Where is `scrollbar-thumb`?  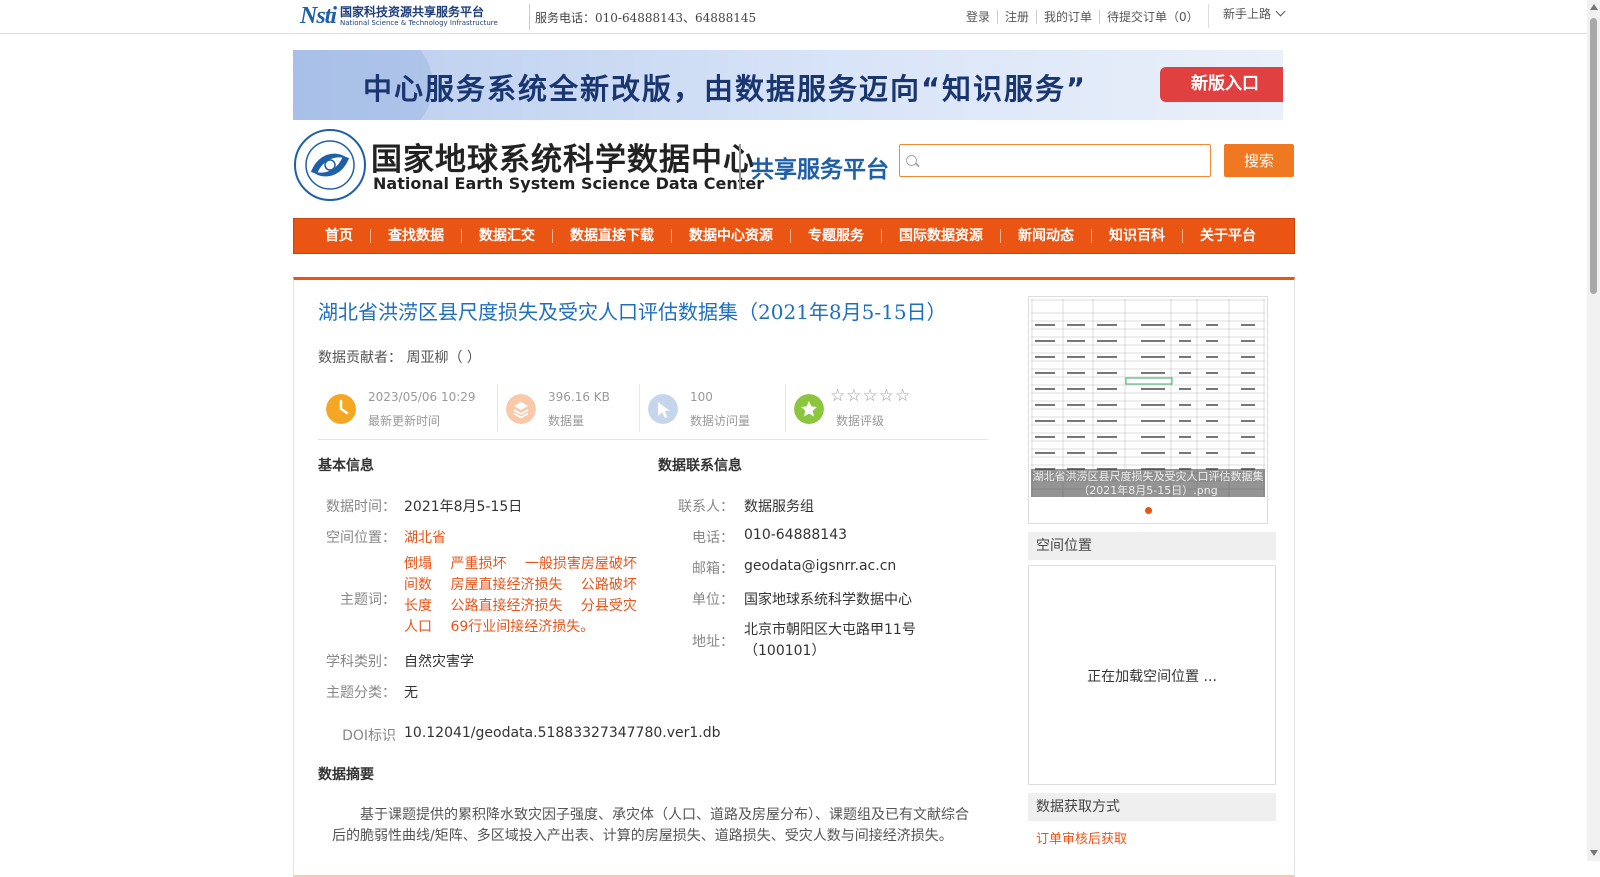
scrollbar-thumb is located at coordinates (1593, 156).